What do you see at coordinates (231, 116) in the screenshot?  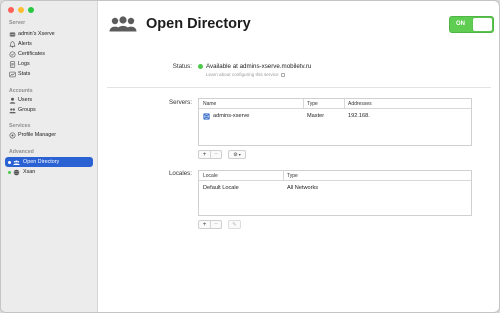 I see `server-name: admins-xserve` at bounding box center [231, 116].